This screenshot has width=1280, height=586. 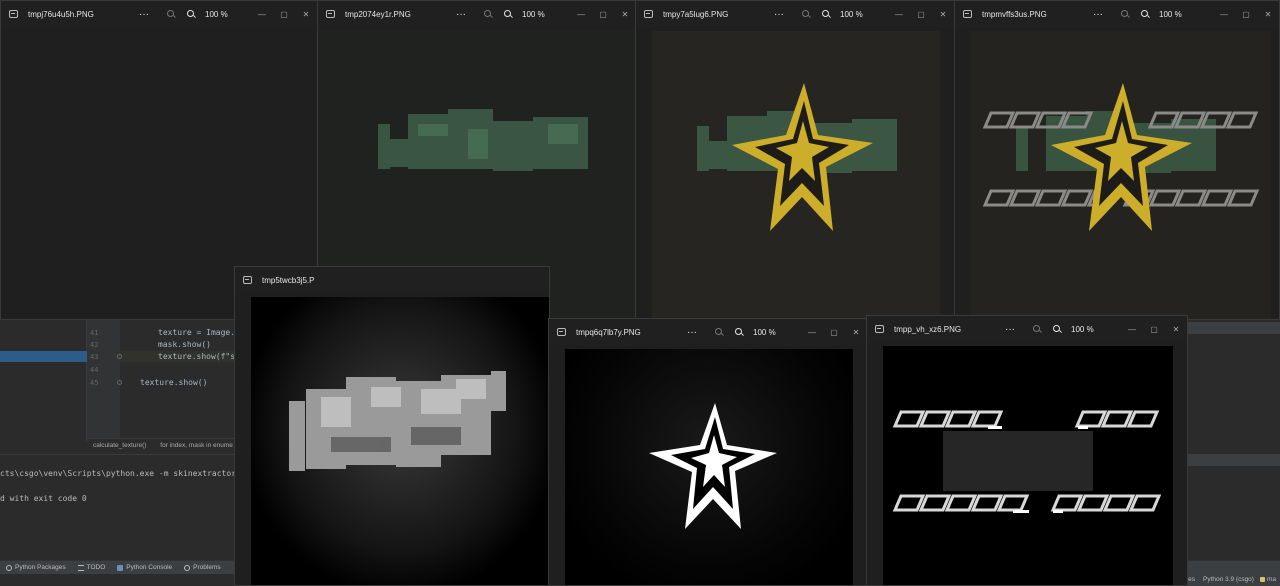 I want to click on line-number: 43, so click(x=94, y=357).